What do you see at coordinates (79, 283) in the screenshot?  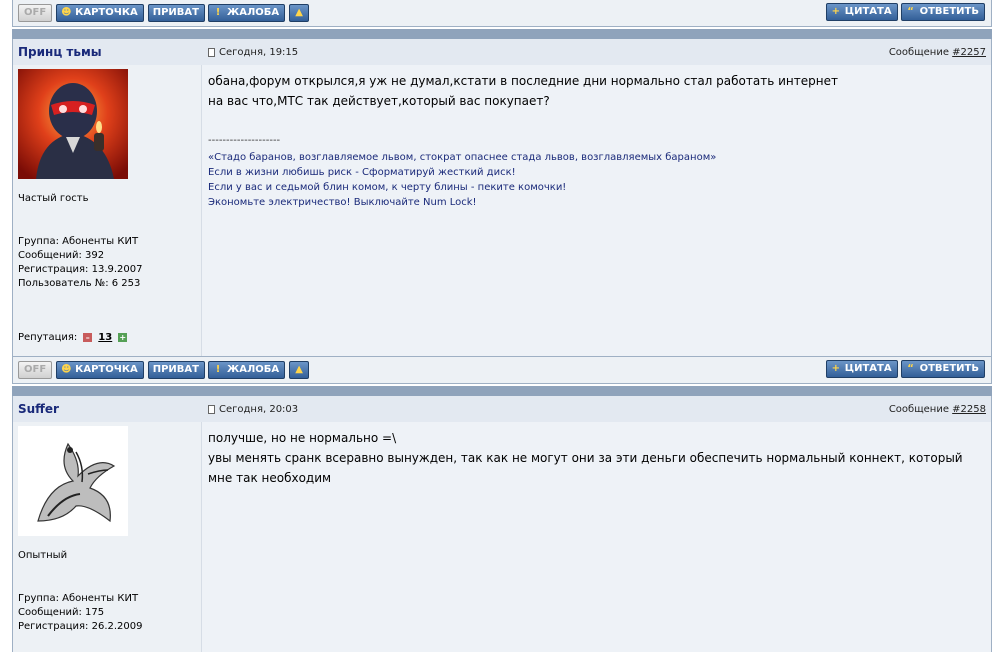 I see `author-user-number: Пользователь №: 6 253` at bounding box center [79, 283].